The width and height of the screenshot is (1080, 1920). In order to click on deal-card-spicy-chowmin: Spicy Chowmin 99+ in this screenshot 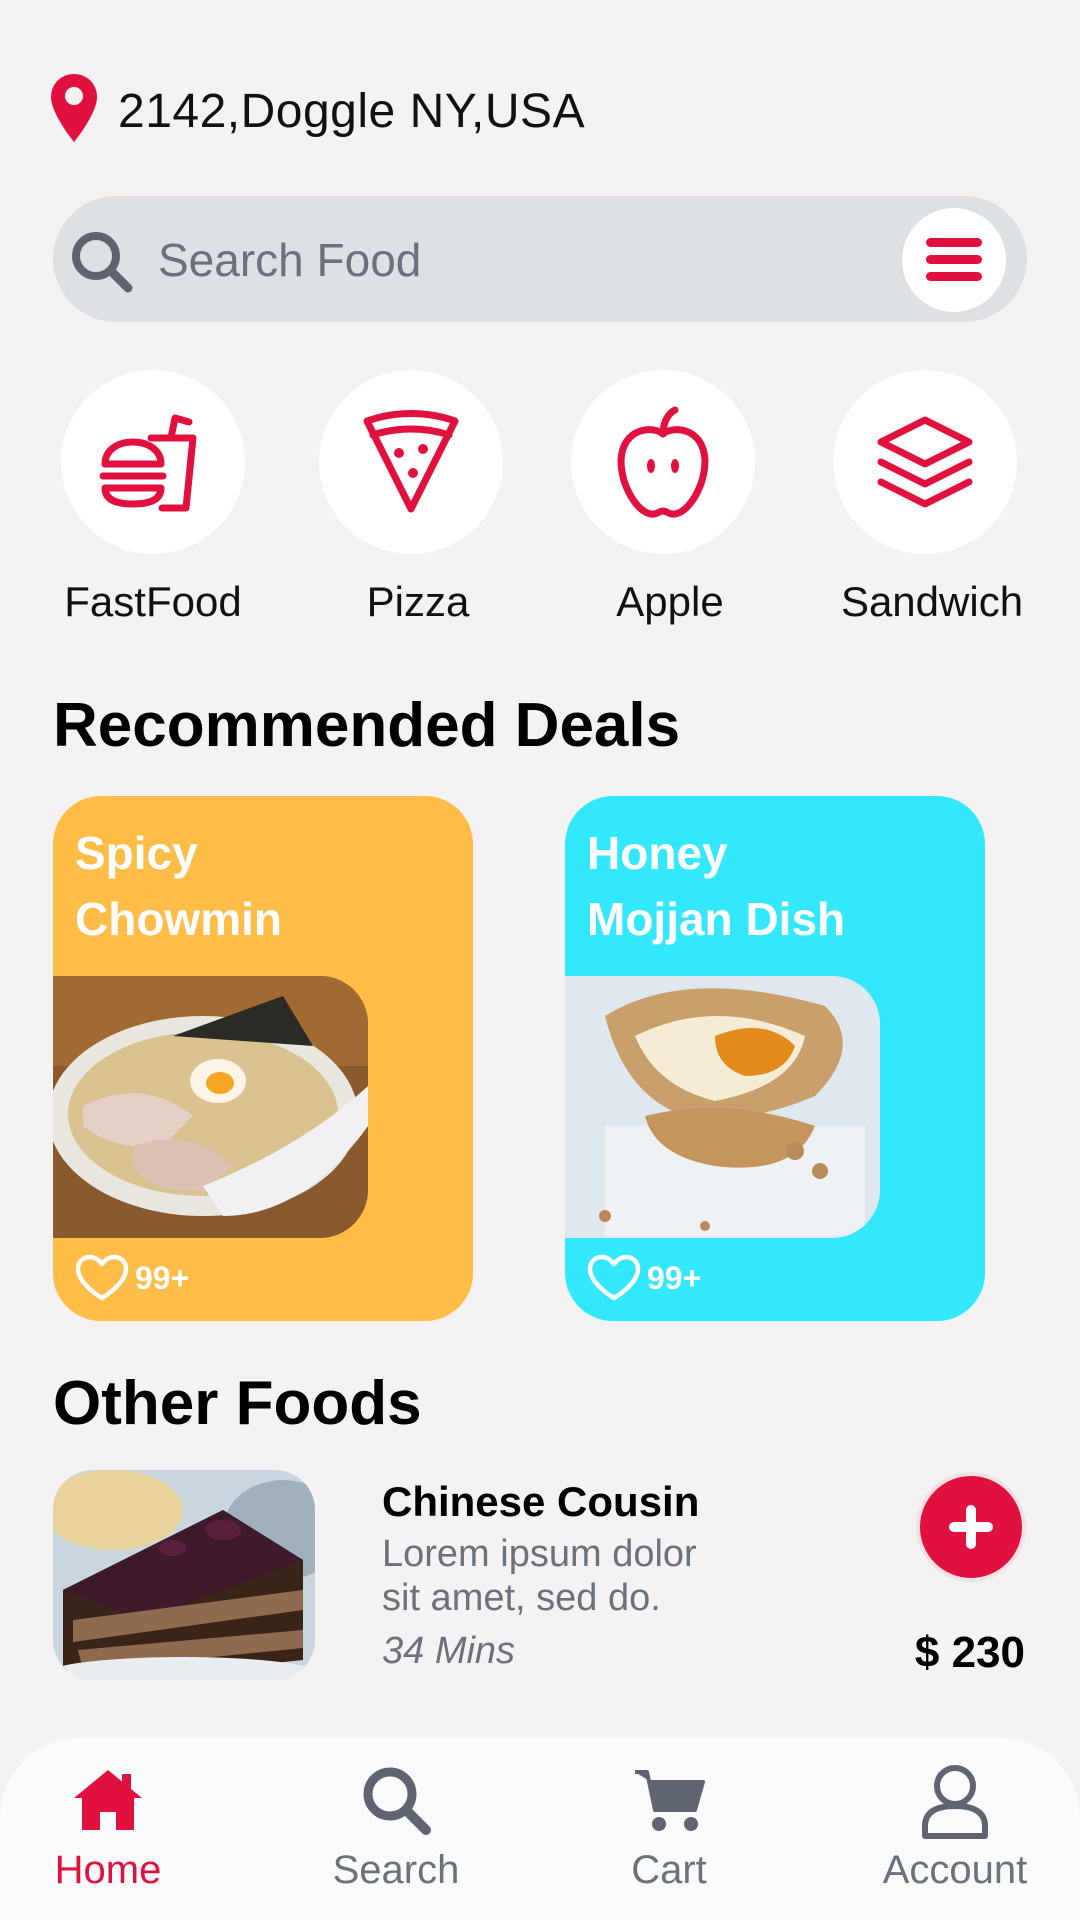, I will do `click(263, 1058)`.